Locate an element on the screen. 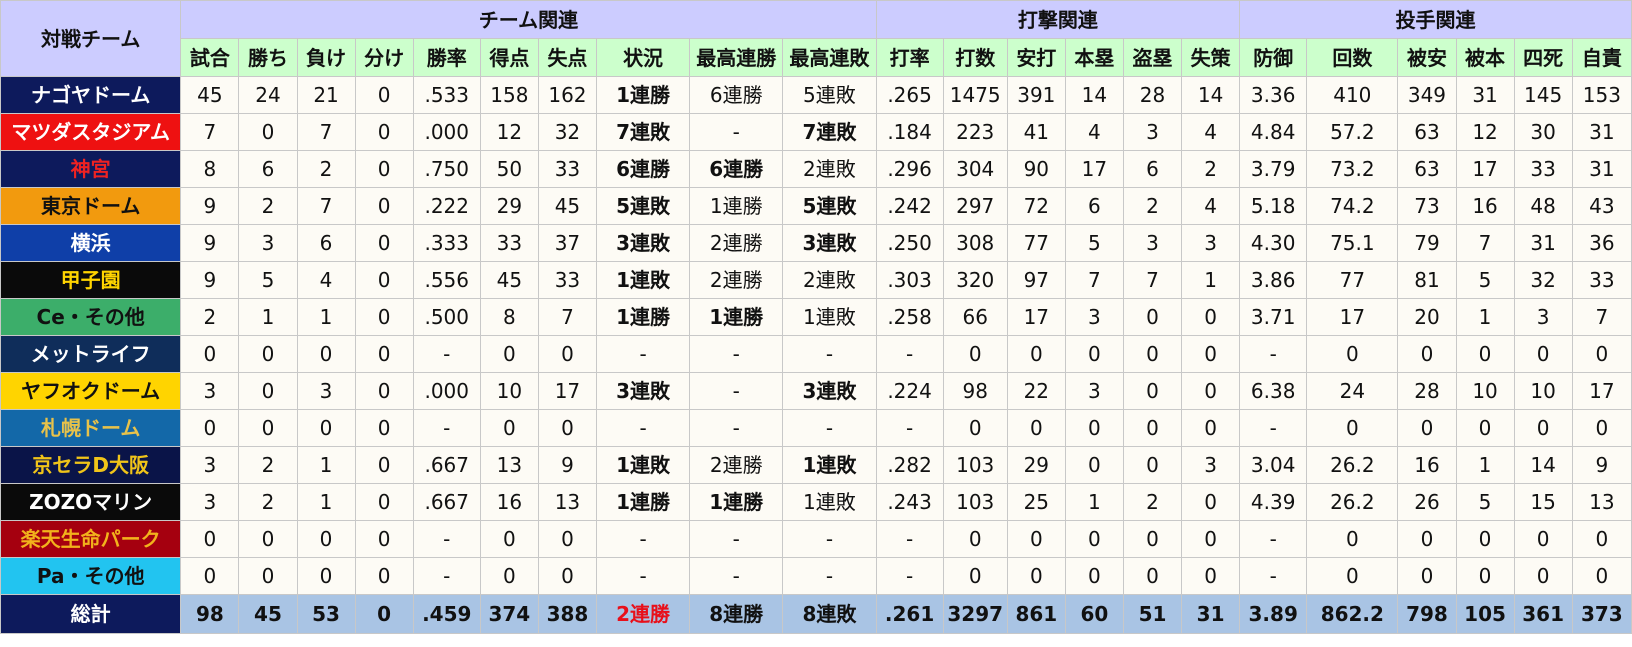 This screenshot has height=647, width=1632. stat-cell: 77 is located at coordinates (1036, 243).